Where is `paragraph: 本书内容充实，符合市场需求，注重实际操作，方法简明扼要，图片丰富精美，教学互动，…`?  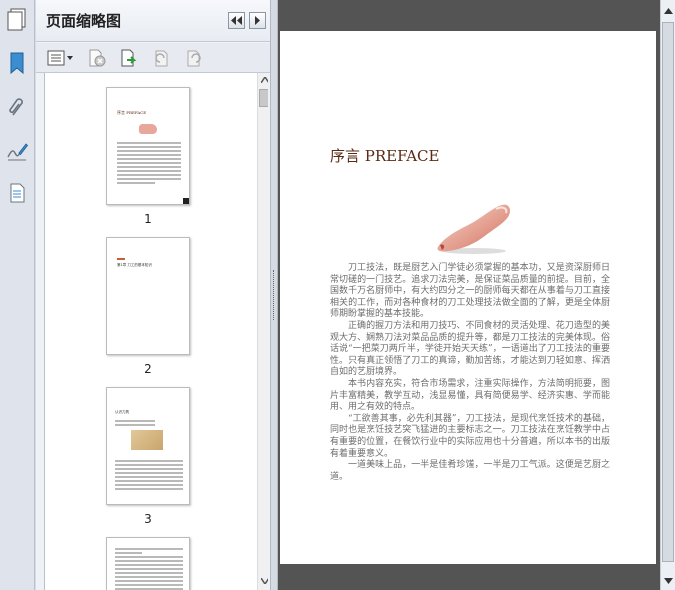 paragraph: 本书内容充实，符合市场需求，注重实际操作，方法简明扼要，图片丰富精美，教学互动，… is located at coordinates (470, 395).